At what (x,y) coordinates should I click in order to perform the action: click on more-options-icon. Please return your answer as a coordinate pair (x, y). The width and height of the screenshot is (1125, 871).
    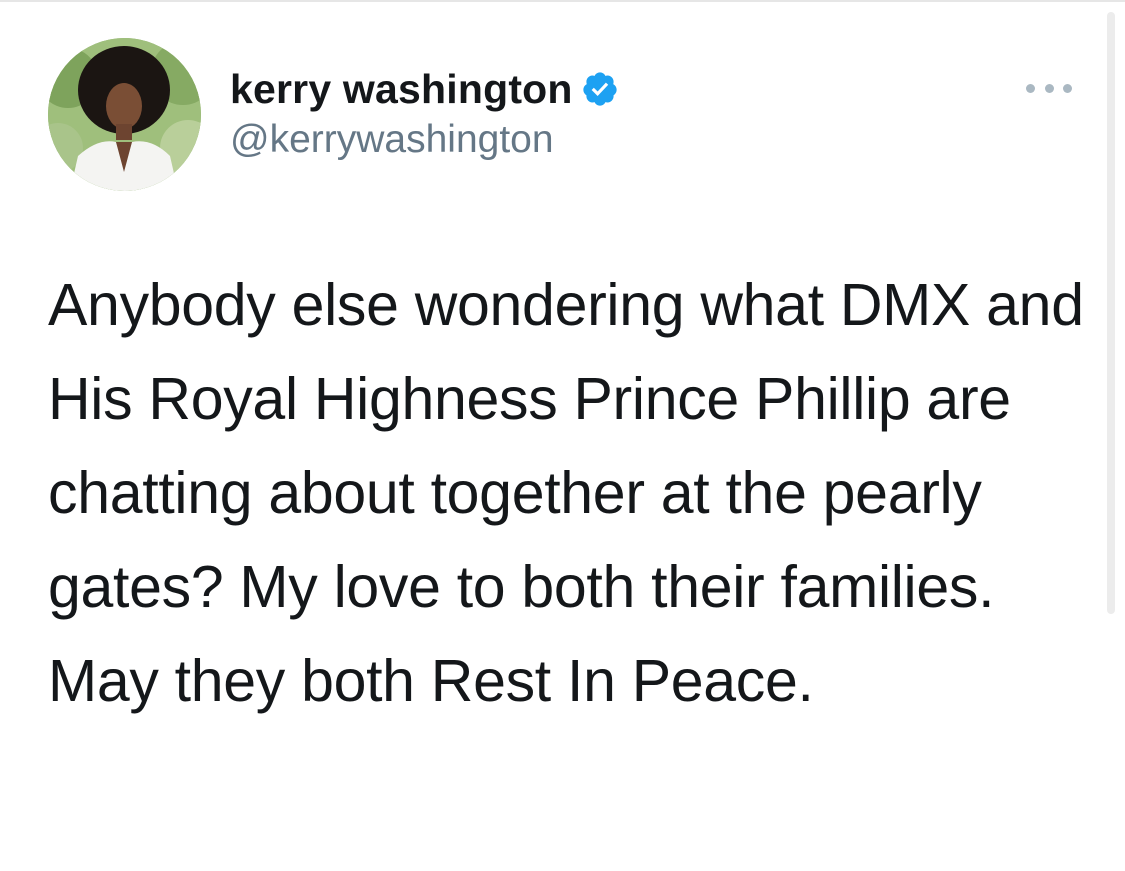
    Looking at the image, I should click on (1049, 88).